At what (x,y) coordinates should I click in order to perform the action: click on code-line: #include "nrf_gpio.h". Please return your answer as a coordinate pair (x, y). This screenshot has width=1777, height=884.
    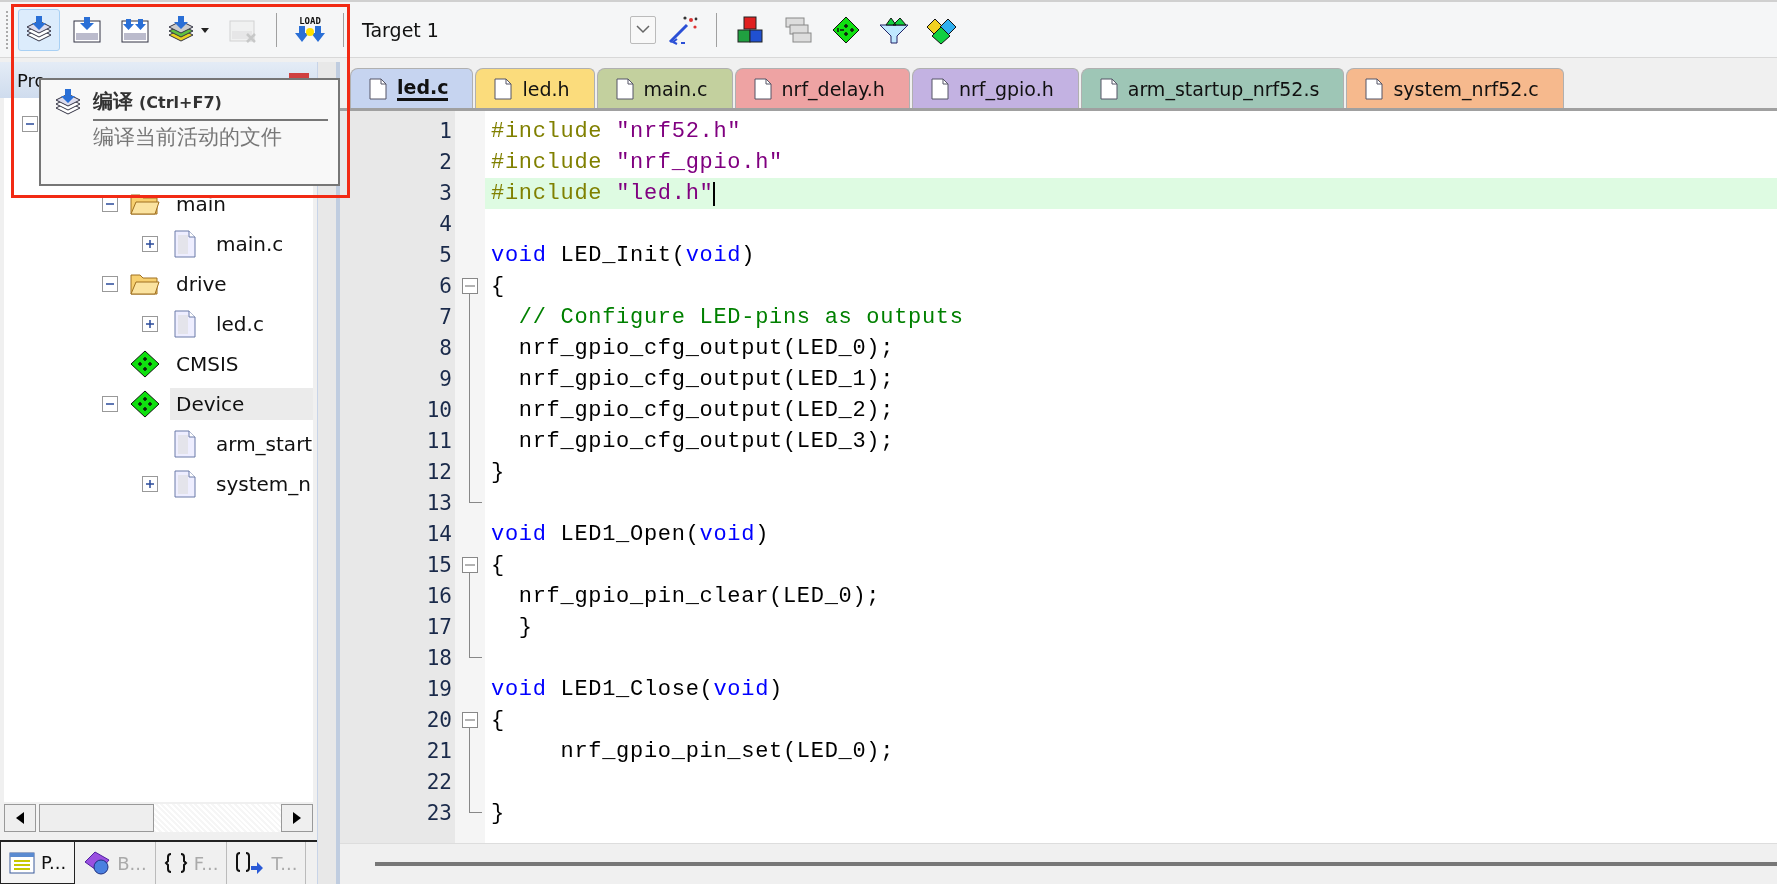
    Looking at the image, I should click on (637, 162).